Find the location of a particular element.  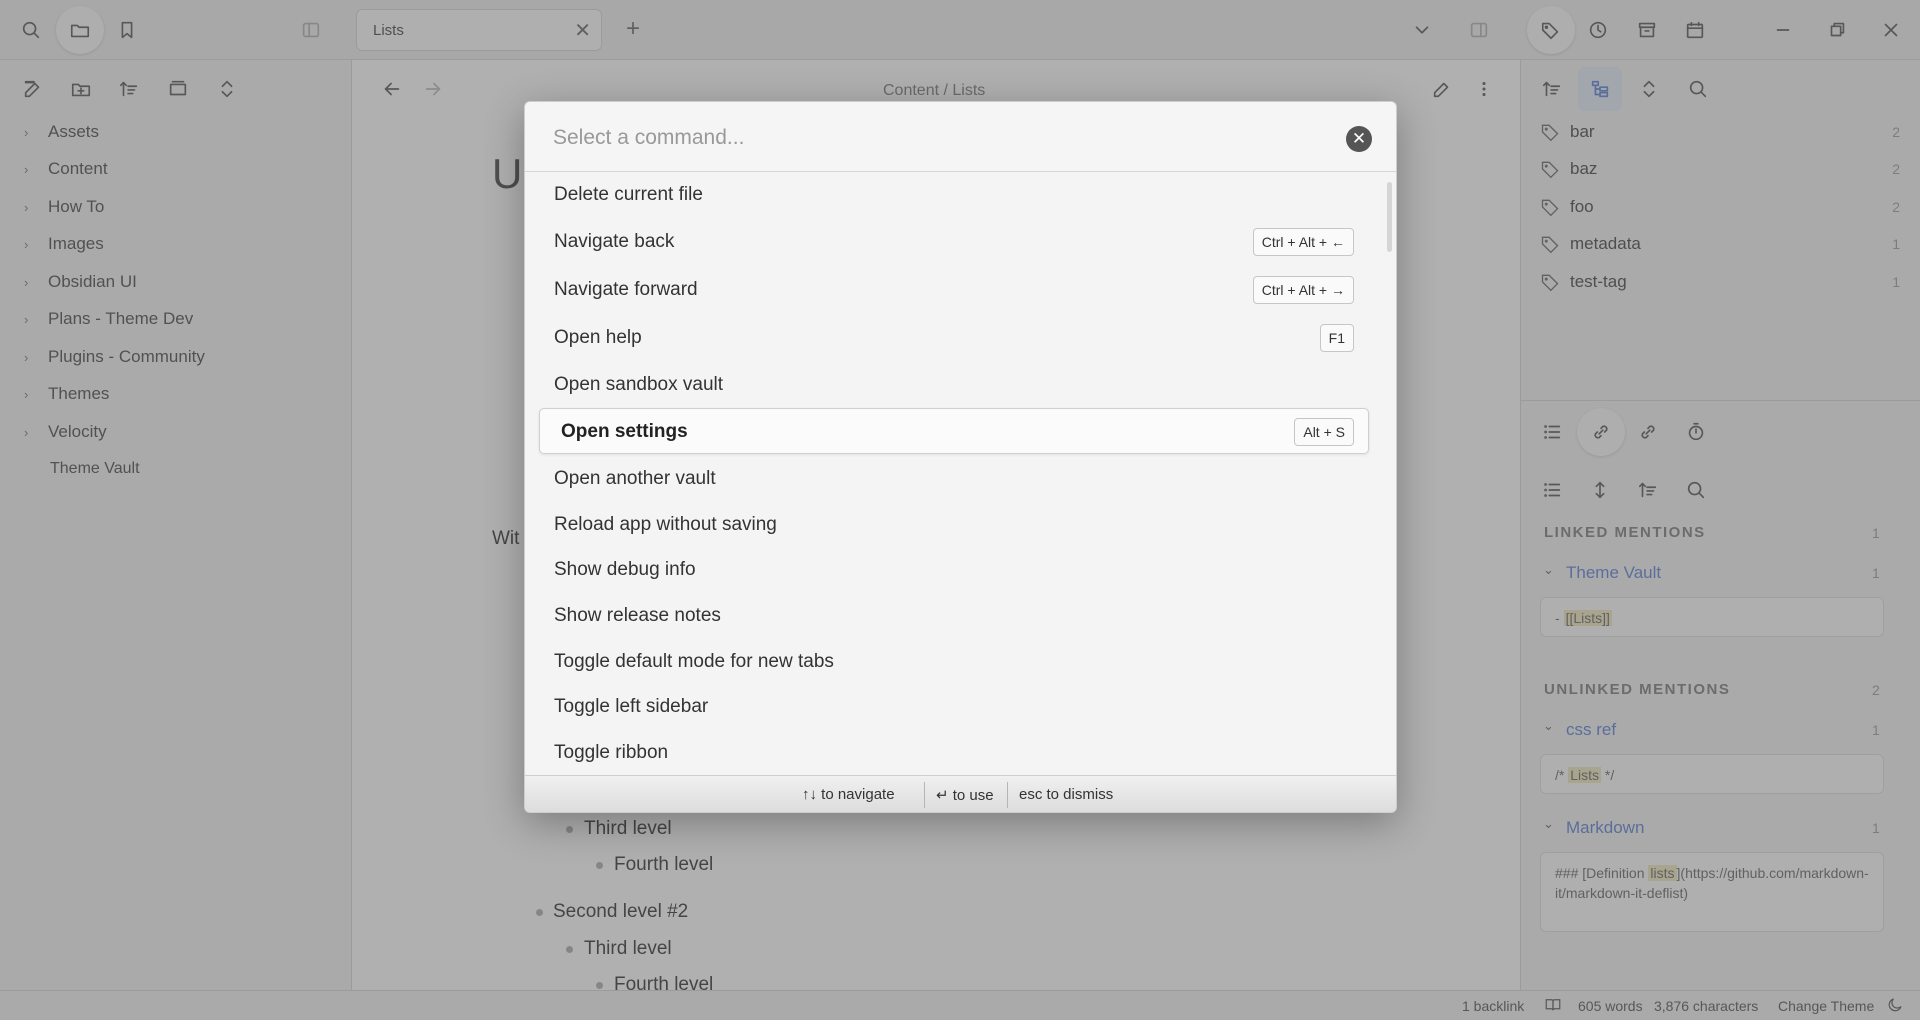

command-item: Toggle left sidebar is located at coordinates (960, 707).